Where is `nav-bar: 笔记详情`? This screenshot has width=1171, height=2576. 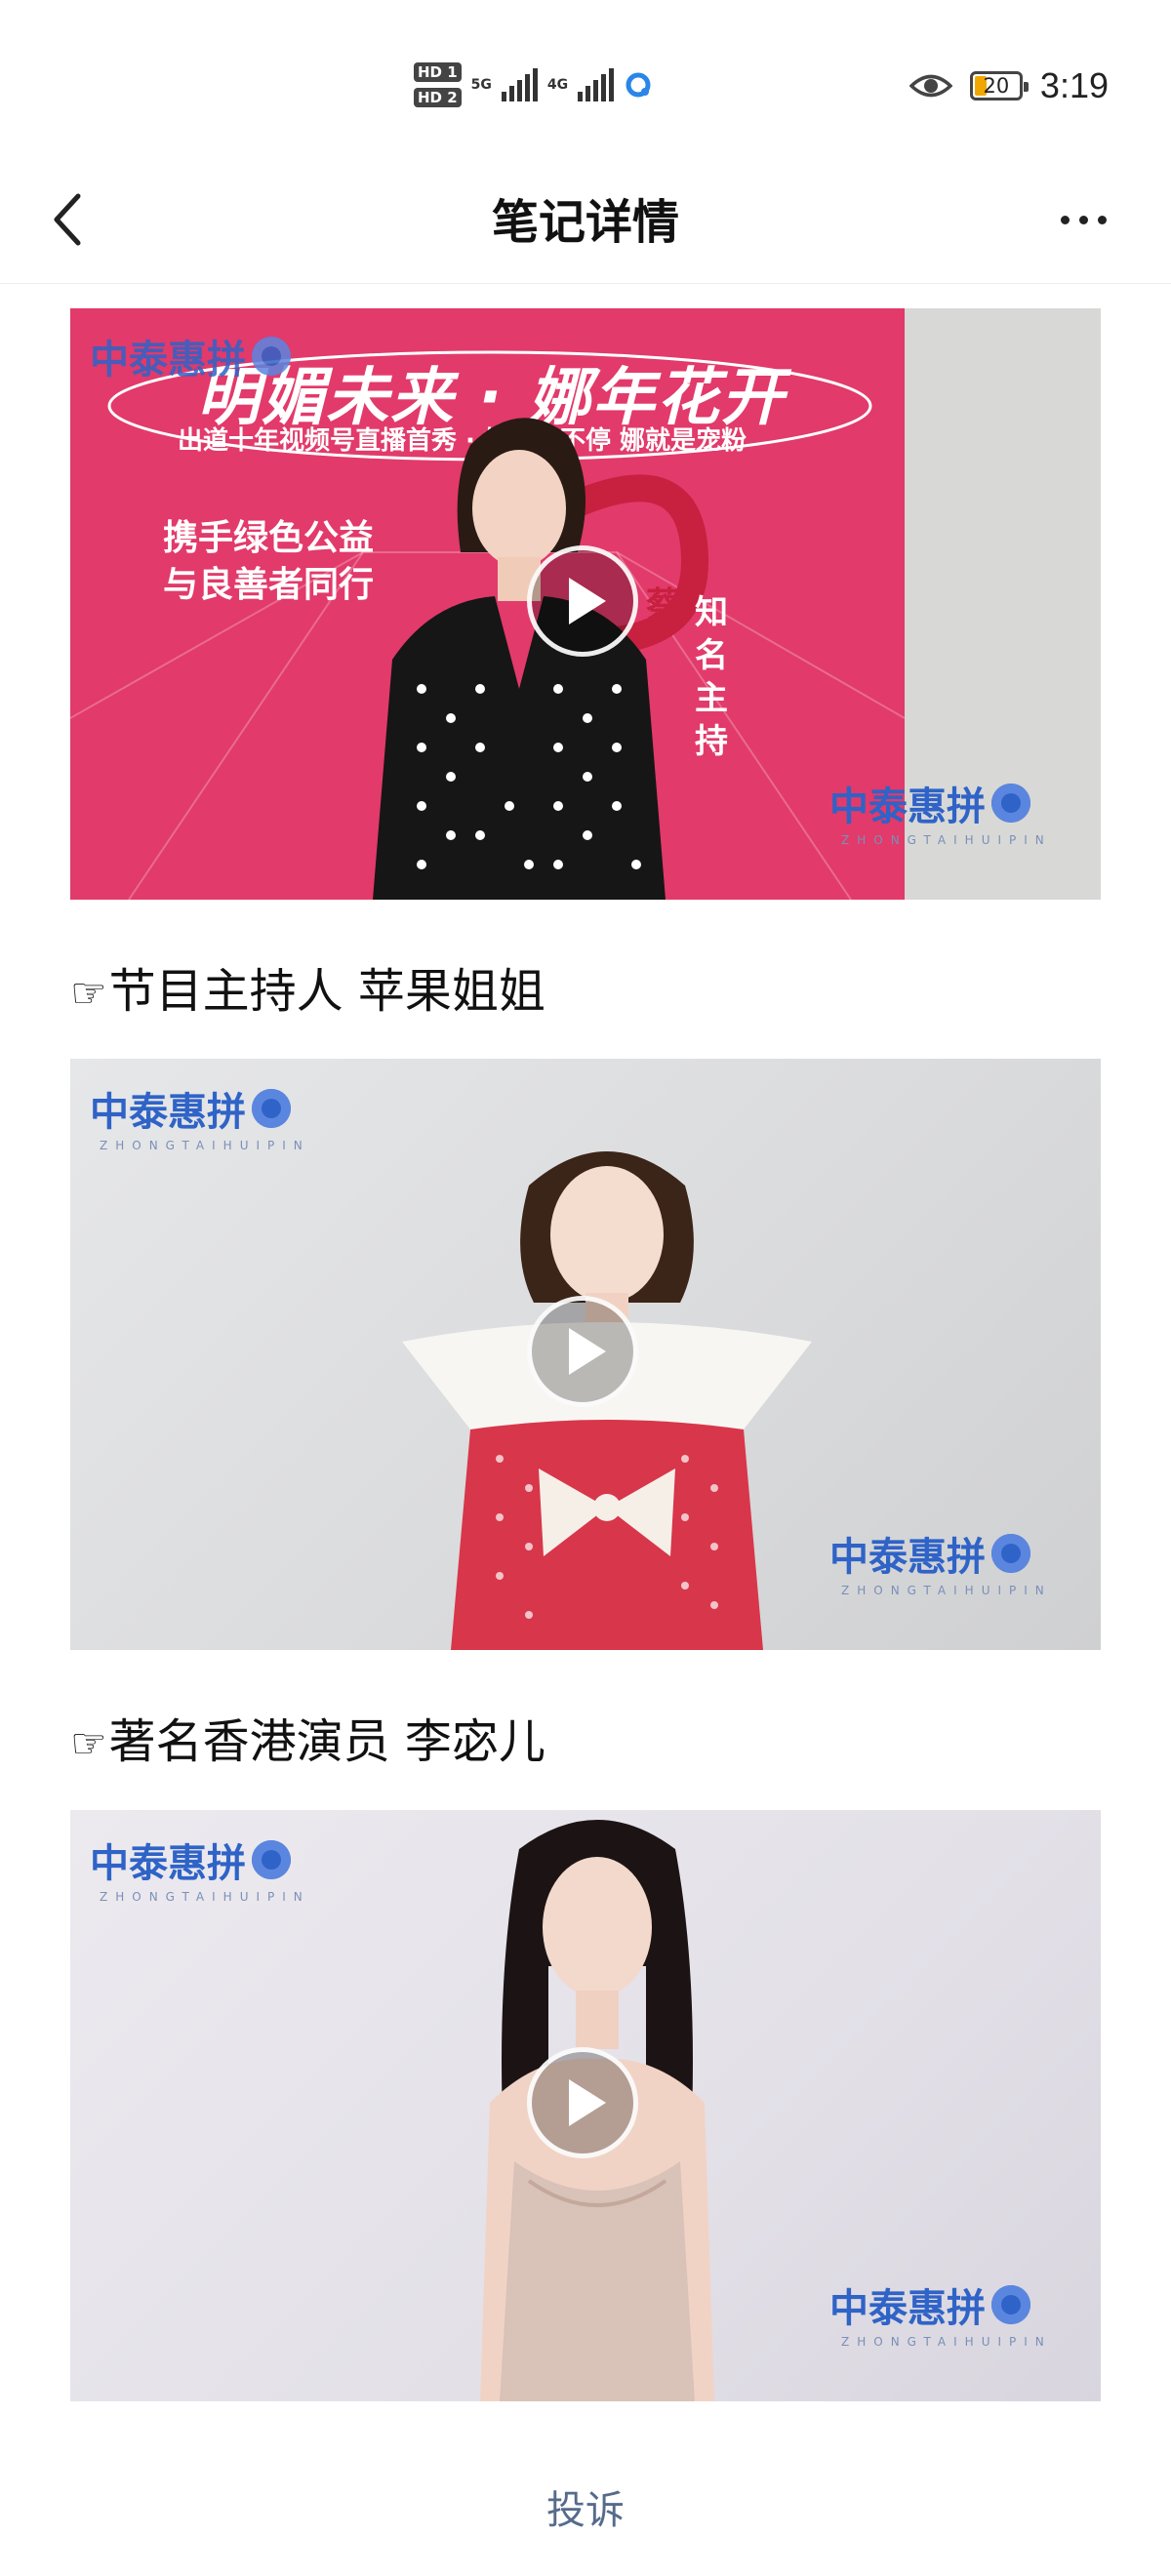
nav-bar: 笔记详情 is located at coordinates (585, 220).